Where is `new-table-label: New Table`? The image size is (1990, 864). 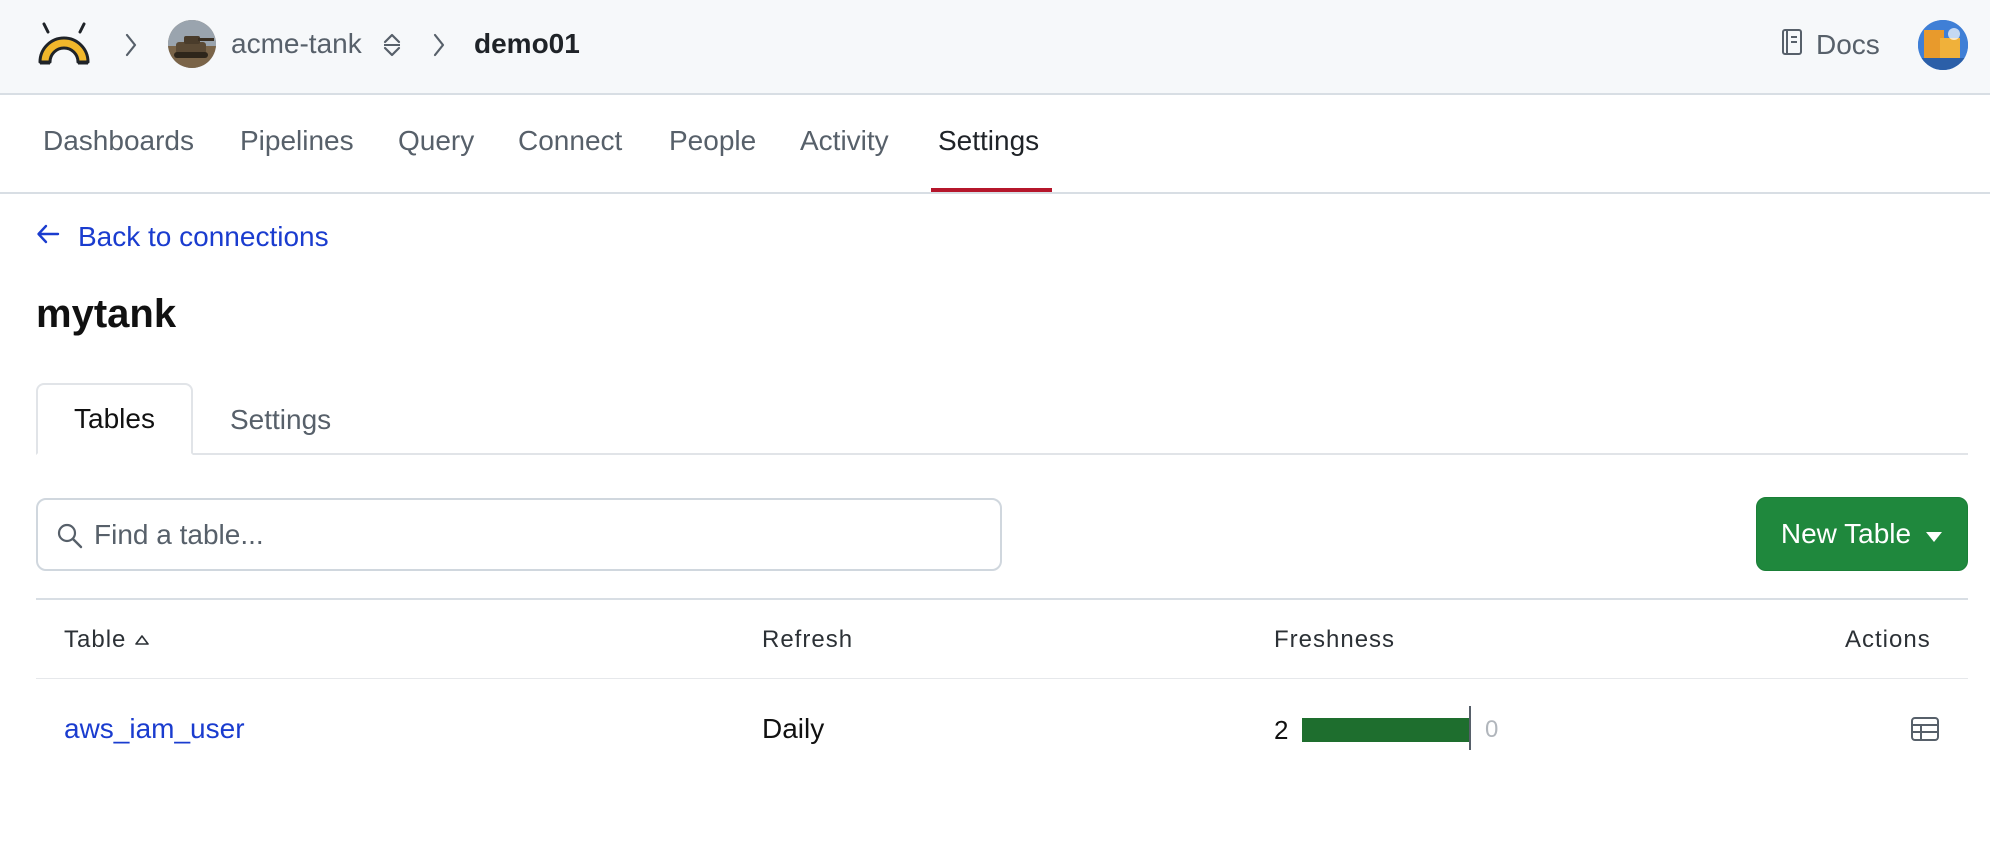 new-table-label: New Table is located at coordinates (1846, 533).